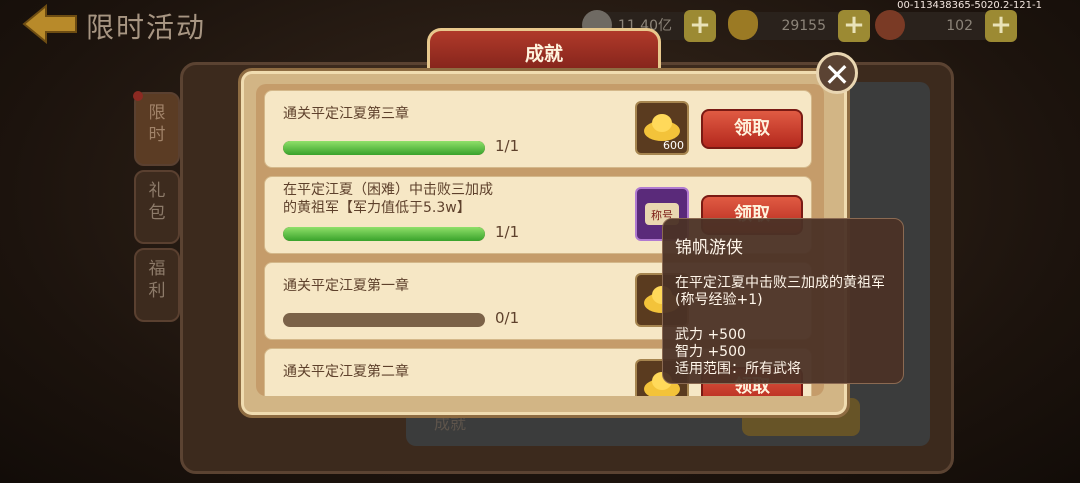 The width and height of the screenshot is (1080, 483). Describe the element at coordinates (346, 286) in the screenshot. I see `task-title: 通关平定江夏第一章` at that location.